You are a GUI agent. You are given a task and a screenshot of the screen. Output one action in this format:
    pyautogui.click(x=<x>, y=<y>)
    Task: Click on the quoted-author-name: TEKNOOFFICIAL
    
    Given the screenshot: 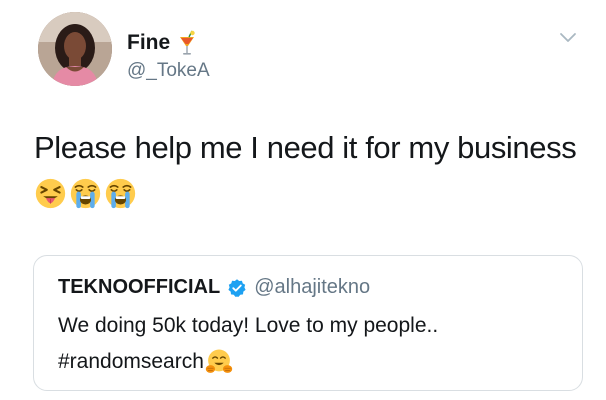 What is the action you would take?
    pyautogui.click(x=139, y=287)
    